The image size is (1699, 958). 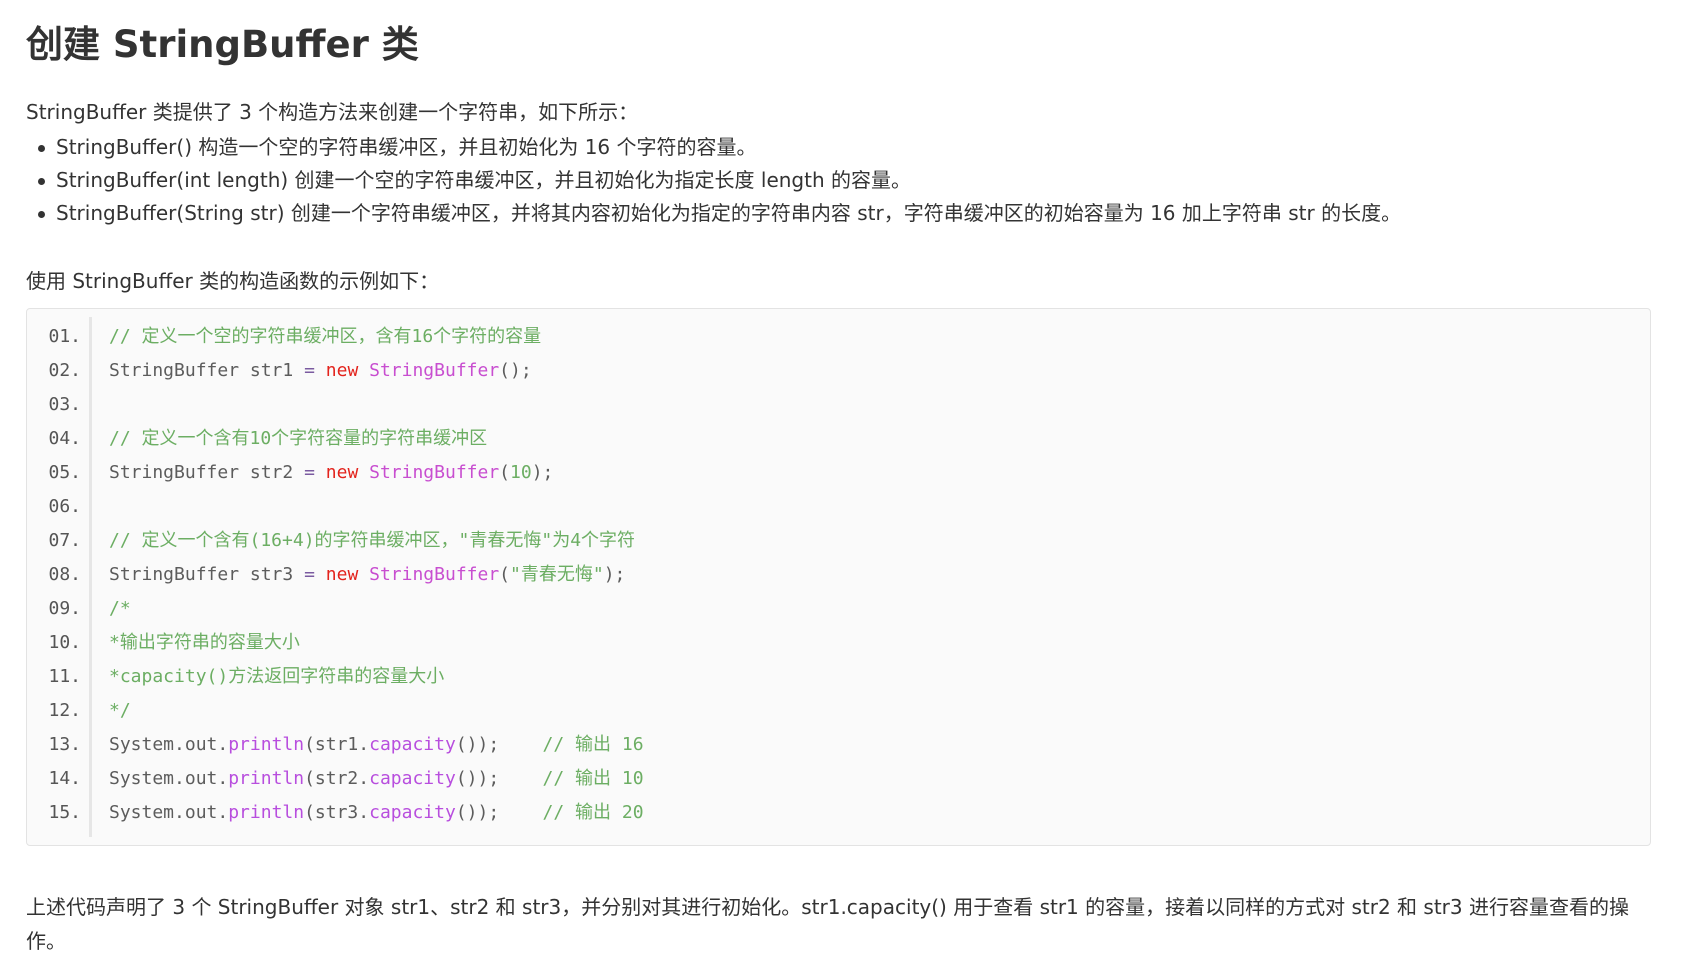 I want to click on code-text: // 定义一个含有10个字符容量的字符串缓冲区, so click(x=298, y=439).